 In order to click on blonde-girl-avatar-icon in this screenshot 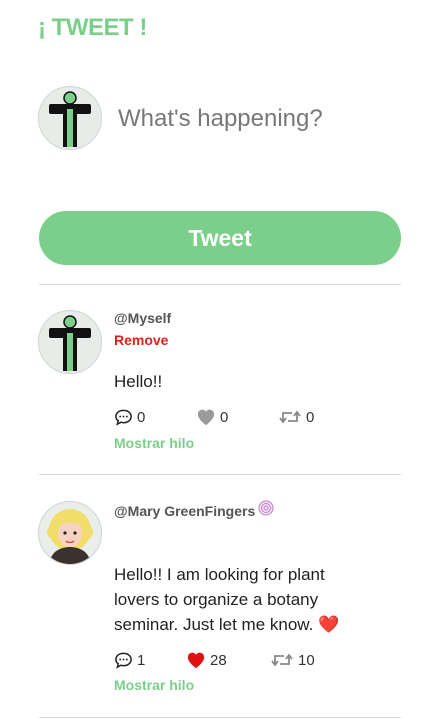, I will do `click(70, 536)`.